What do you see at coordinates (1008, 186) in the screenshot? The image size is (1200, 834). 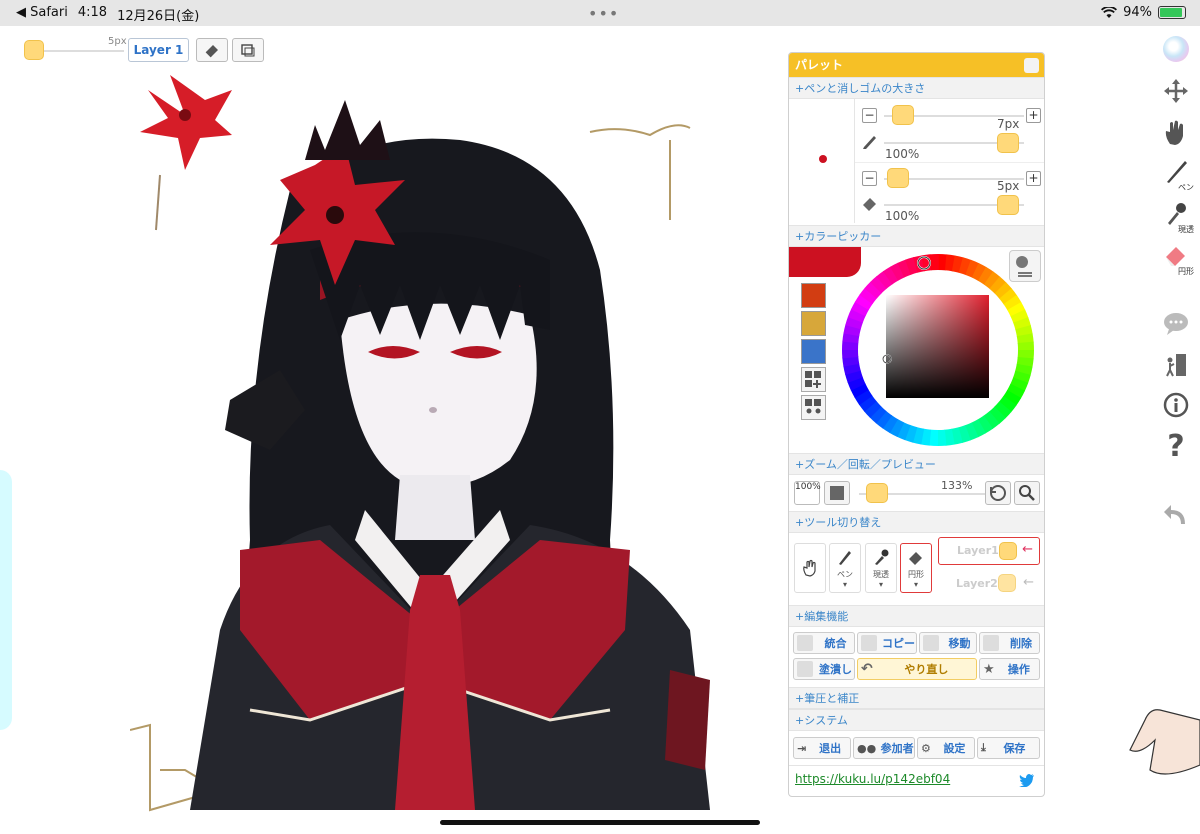 I see `eraser-size-value: 5px` at bounding box center [1008, 186].